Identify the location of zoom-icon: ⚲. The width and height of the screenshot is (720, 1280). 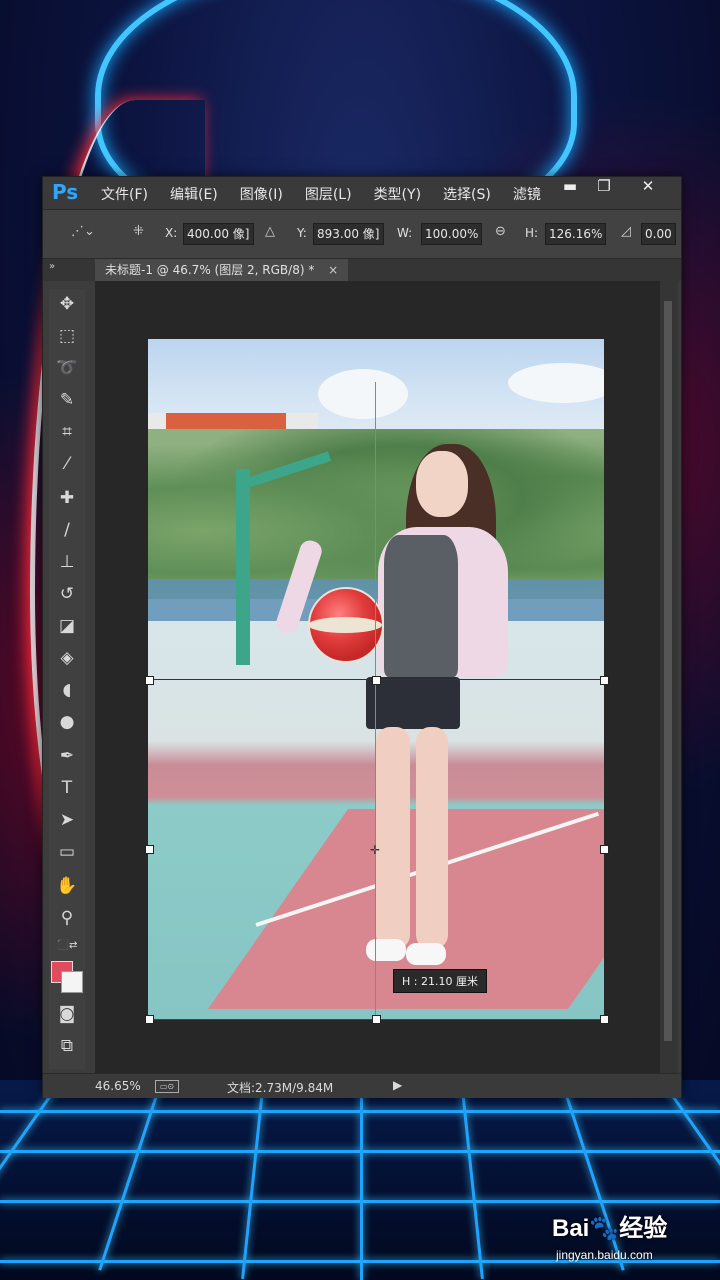
(67, 918).